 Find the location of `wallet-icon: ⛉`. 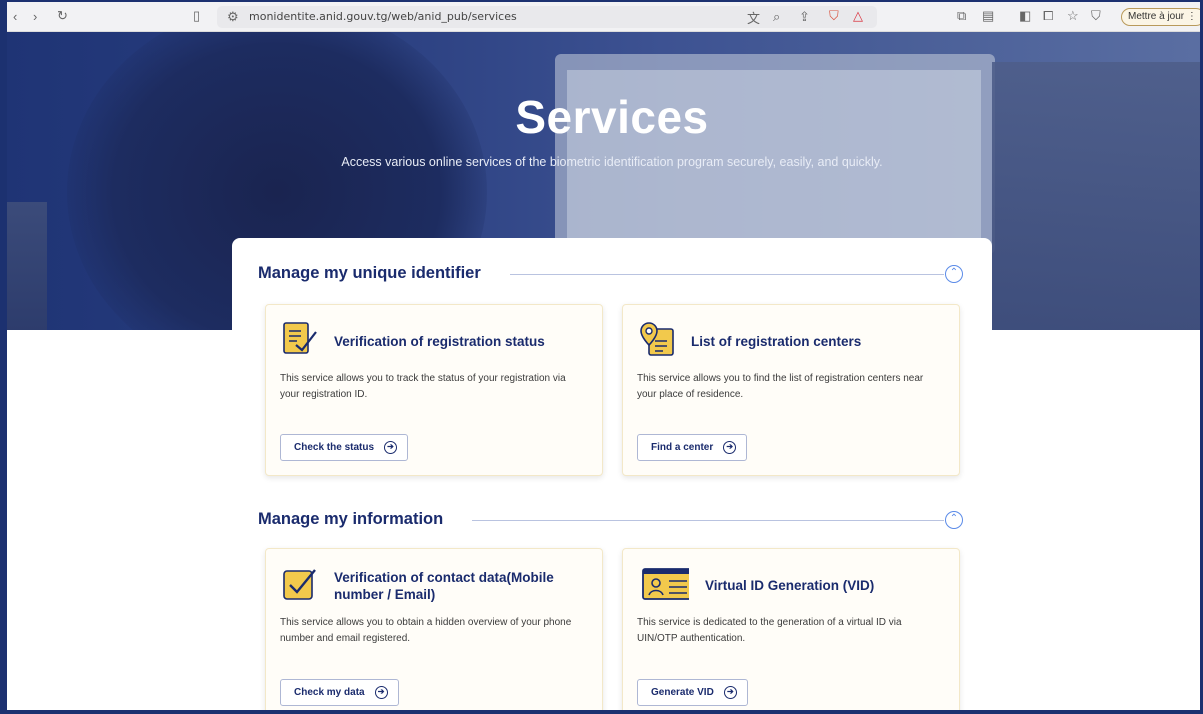

wallet-icon: ⛉ is located at coordinates (1096, 16).